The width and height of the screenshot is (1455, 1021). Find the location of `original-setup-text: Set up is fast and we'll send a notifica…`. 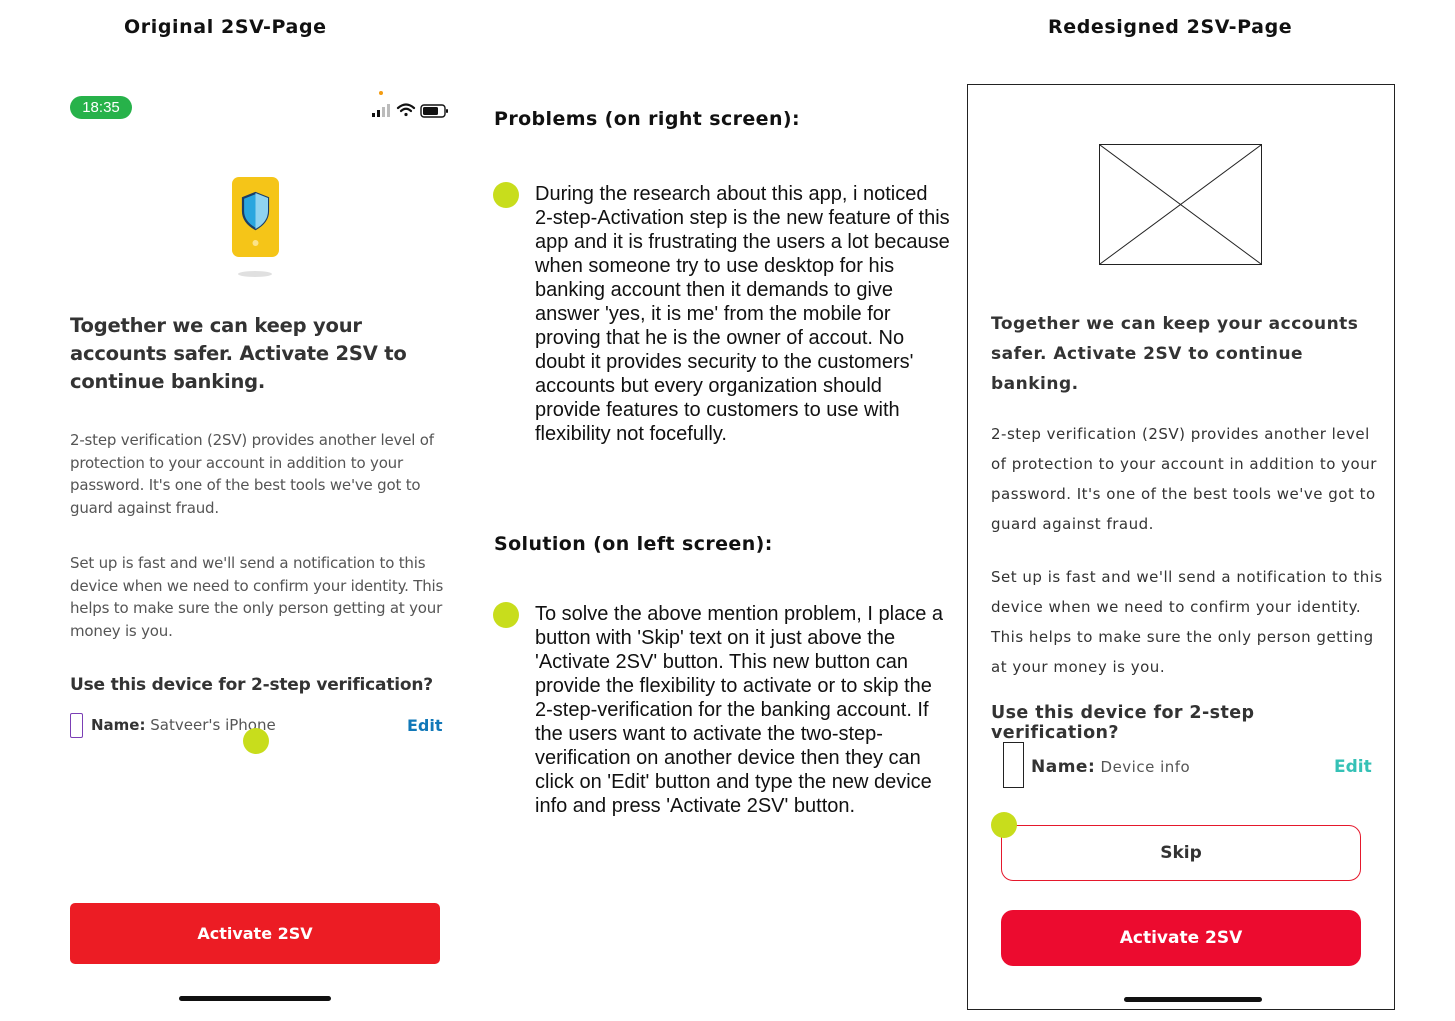

original-setup-text: Set up is fast and we'll send a notifica… is located at coordinates (257, 597).